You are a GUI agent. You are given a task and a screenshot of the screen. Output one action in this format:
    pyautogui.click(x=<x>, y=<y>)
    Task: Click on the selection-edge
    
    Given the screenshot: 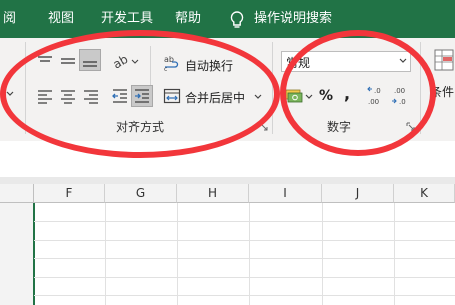 What is the action you would take?
    pyautogui.click(x=34, y=254)
    